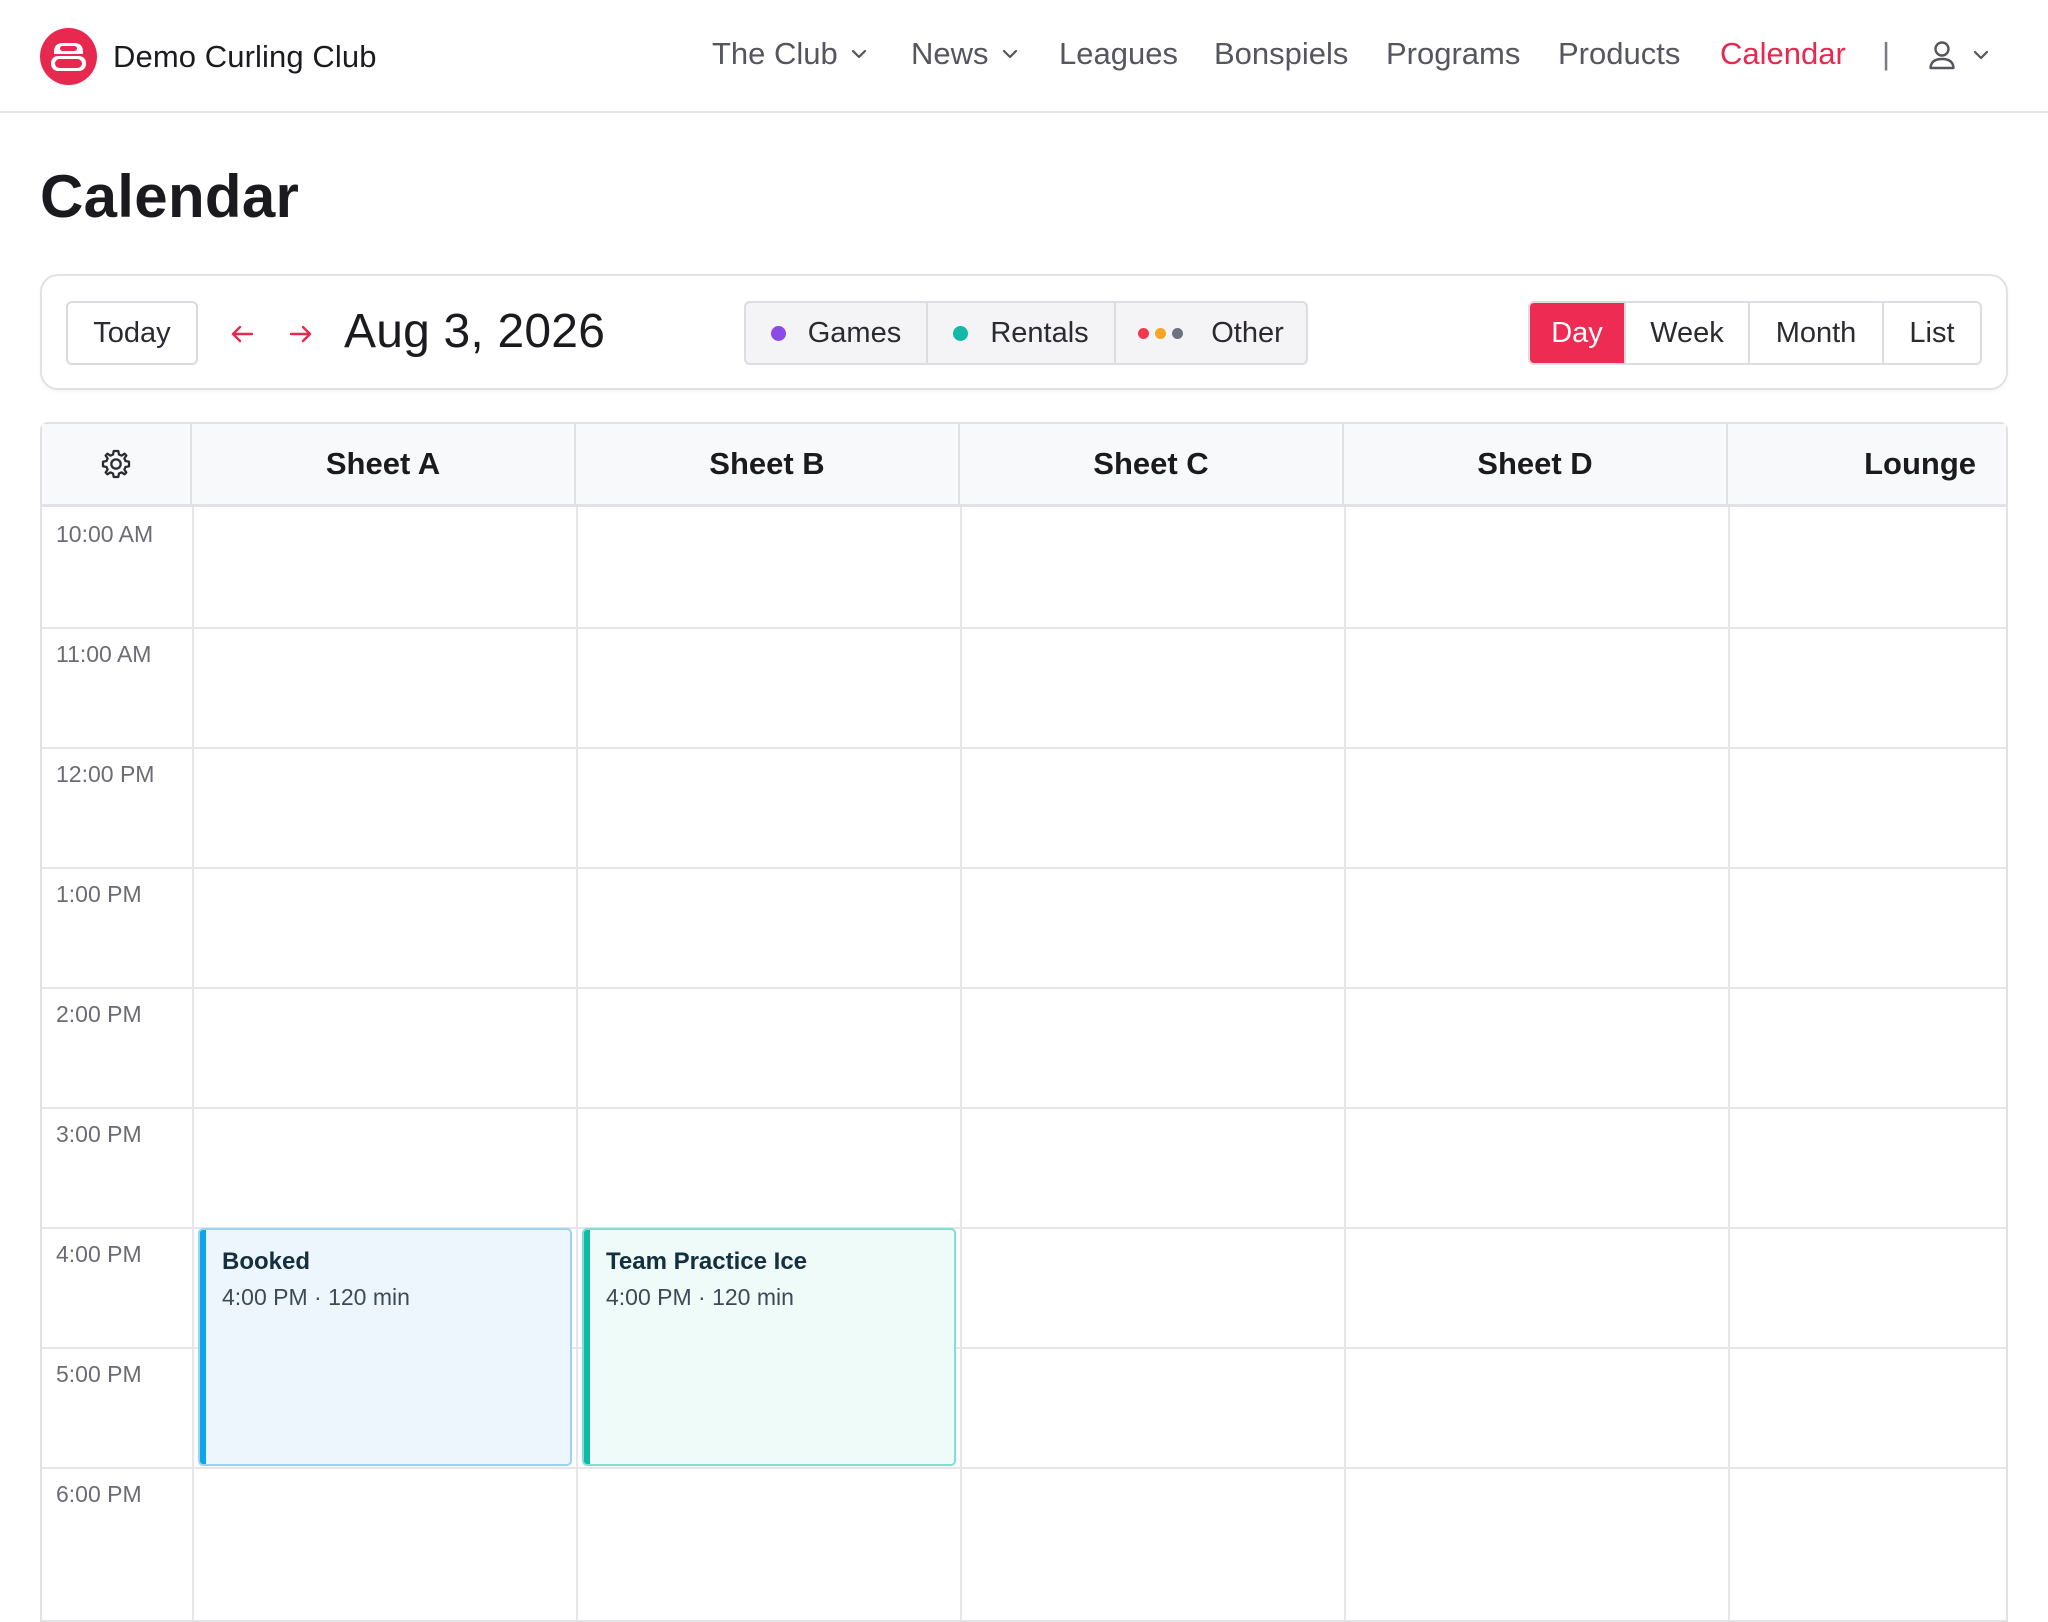 This screenshot has width=2048, height=1622. Describe the element at coordinates (961, 333) in the screenshot. I see `rentals-color-dot` at that location.